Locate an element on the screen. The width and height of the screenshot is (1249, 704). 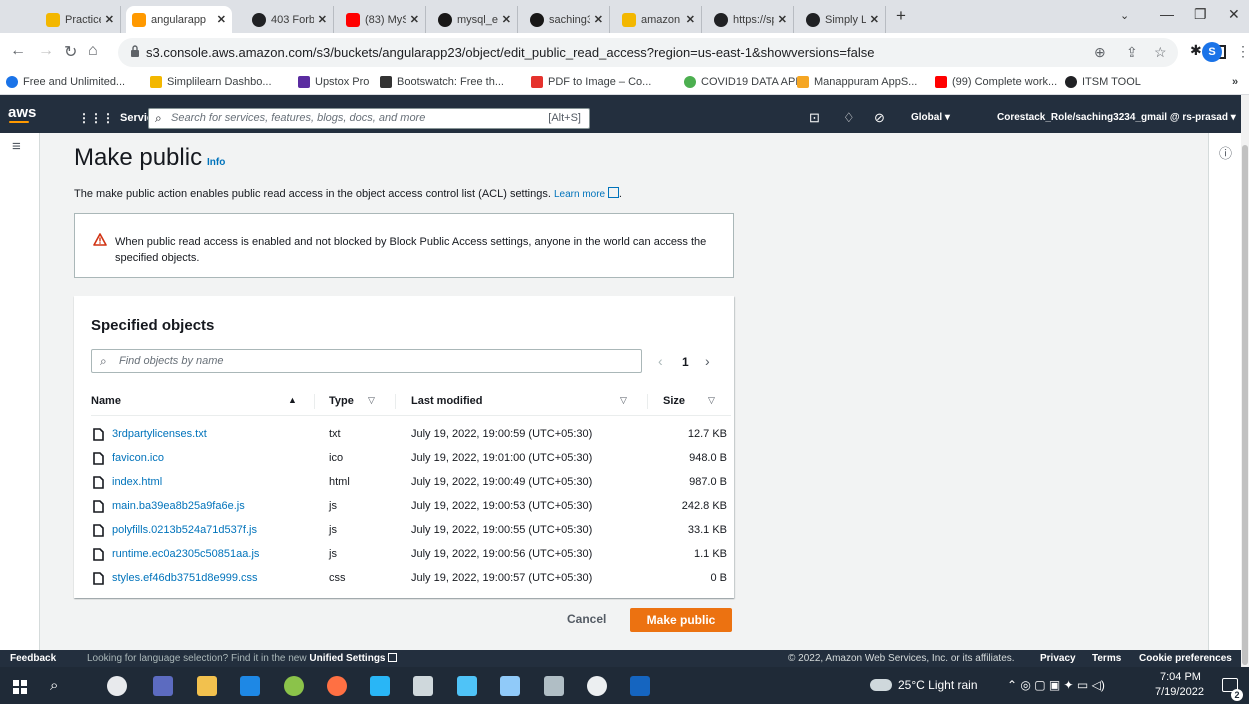
zoom-icon: ⊕ is located at coordinates (1100, 52).